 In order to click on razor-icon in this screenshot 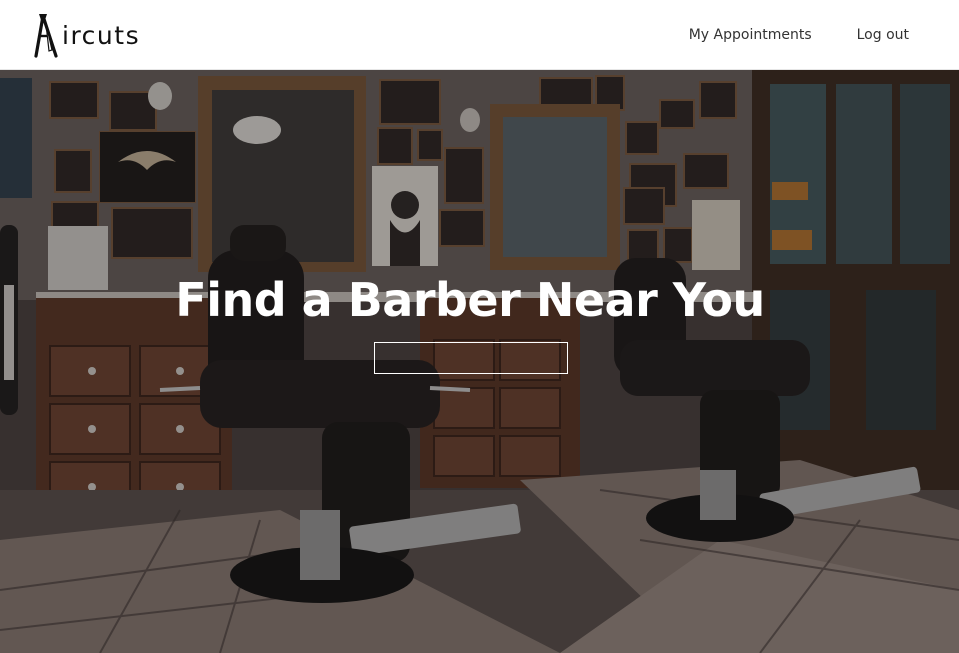, I will do `click(46, 35)`.